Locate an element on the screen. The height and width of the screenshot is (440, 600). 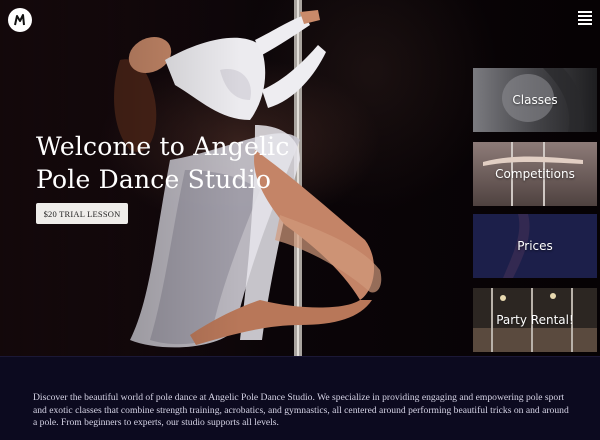
tile-party-rental-label: Party Rental! is located at coordinates (535, 320).